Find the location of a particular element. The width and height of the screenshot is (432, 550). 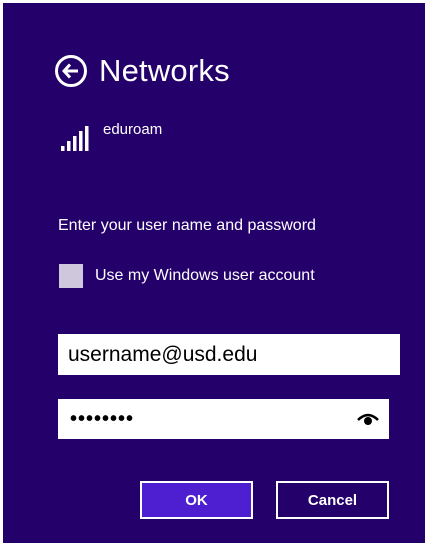

username-field: username@usd.edu is located at coordinates (229, 354).